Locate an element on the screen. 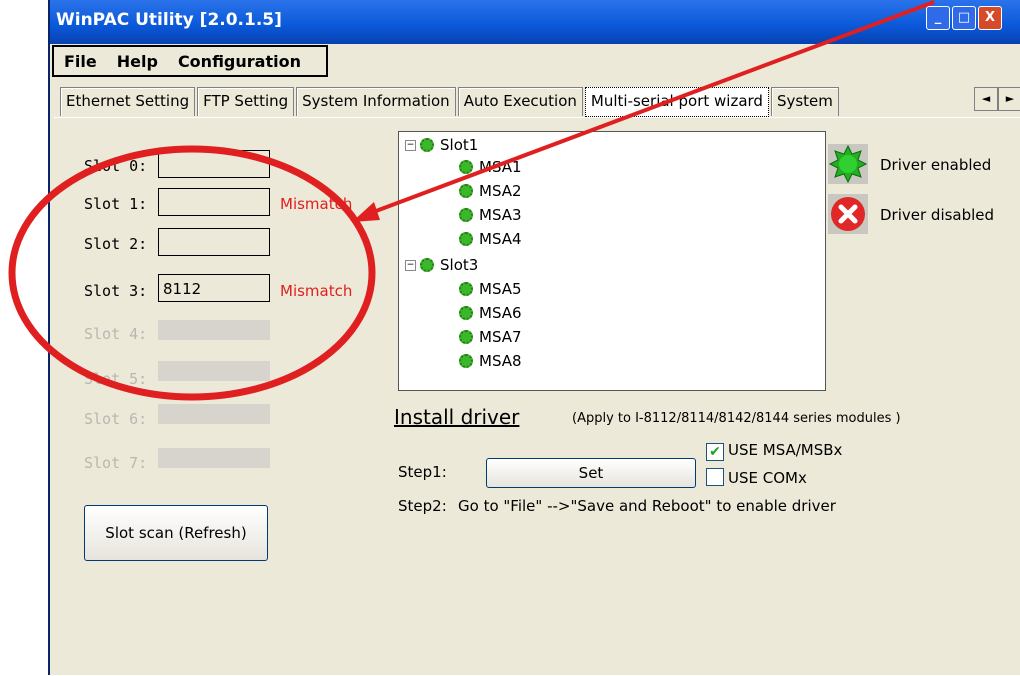  driver-disabled-label: Driver disabled is located at coordinates (937, 215).